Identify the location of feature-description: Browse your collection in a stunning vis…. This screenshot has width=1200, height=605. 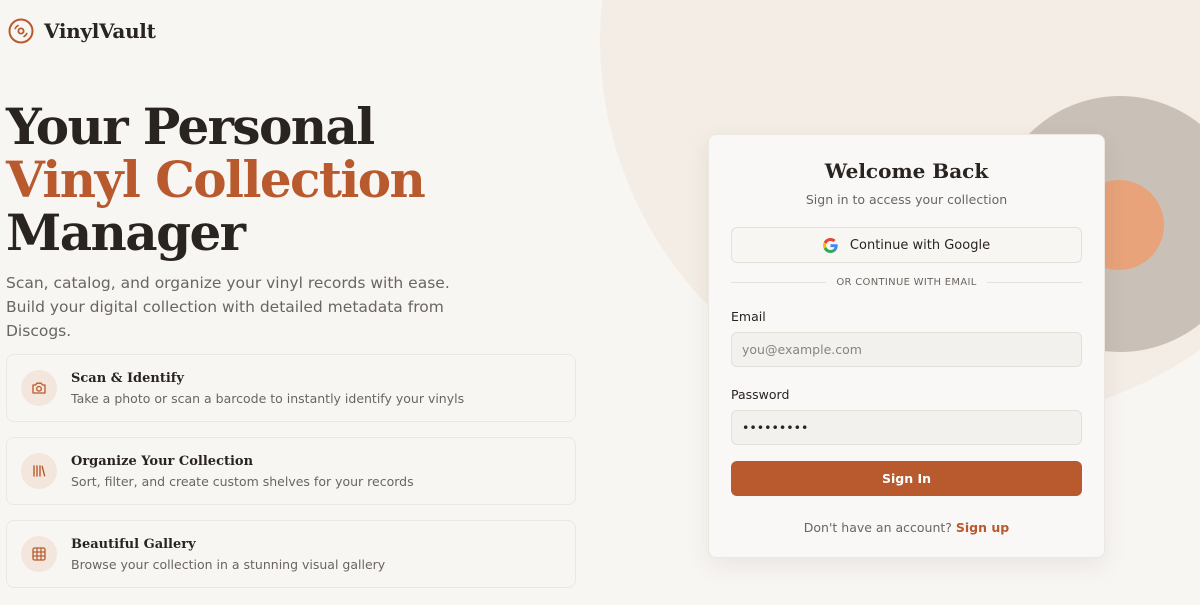
(228, 564).